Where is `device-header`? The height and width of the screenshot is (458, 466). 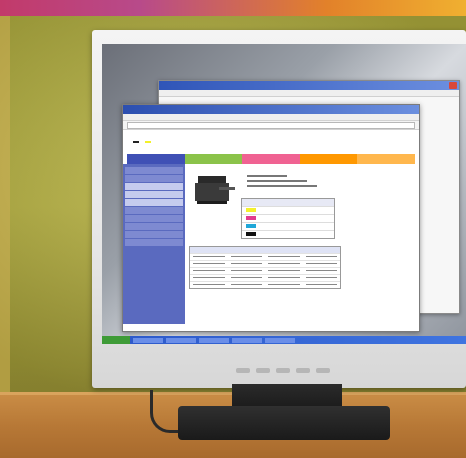 device-header is located at coordinates (271, 142).